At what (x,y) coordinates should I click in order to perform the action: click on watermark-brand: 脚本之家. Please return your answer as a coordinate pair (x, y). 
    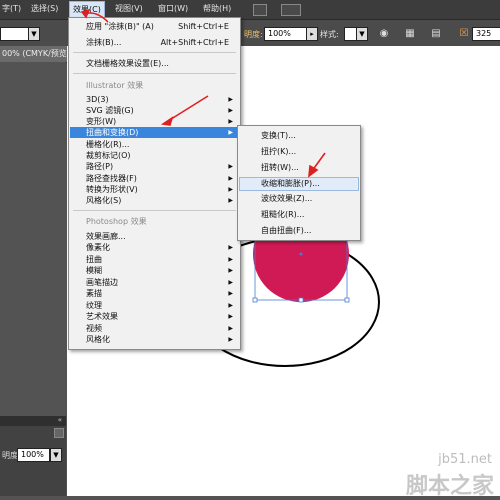
    Looking at the image, I should click on (449, 486).